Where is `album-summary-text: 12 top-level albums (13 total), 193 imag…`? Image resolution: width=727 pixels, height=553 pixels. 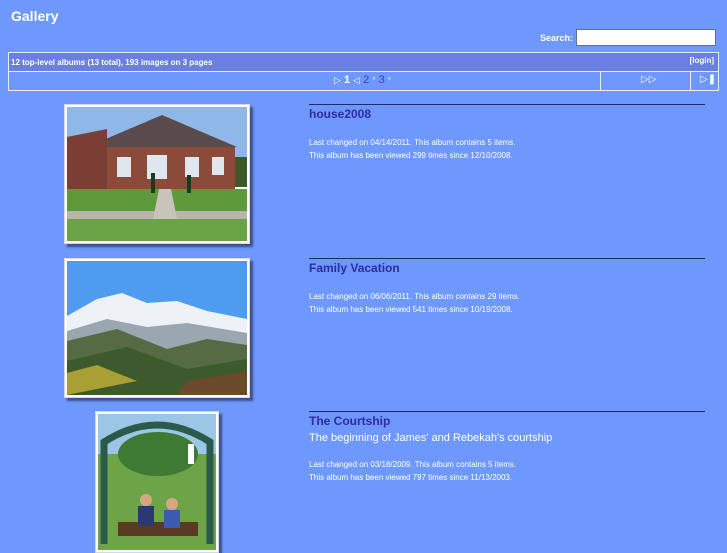
album-summary-text: 12 top-level albums (13 total), 193 imag… is located at coordinates (112, 62).